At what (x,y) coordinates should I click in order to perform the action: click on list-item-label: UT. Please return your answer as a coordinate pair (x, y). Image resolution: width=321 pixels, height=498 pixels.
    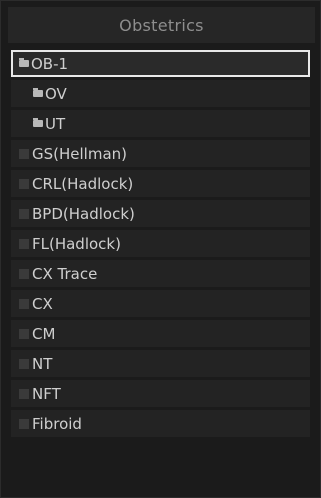
    Looking at the image, I should click on (55, 123).